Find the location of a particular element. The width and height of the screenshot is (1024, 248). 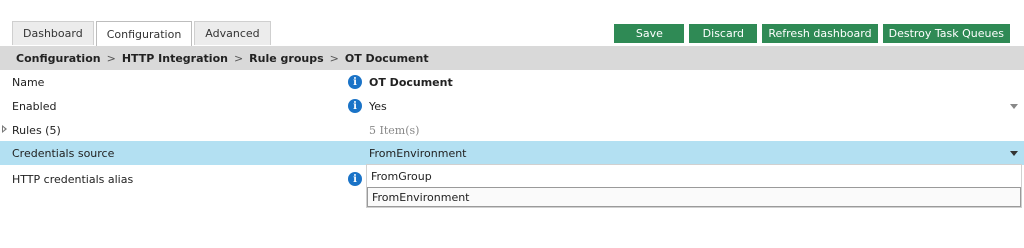

save-button: Save is located at coordinates (649, 33).